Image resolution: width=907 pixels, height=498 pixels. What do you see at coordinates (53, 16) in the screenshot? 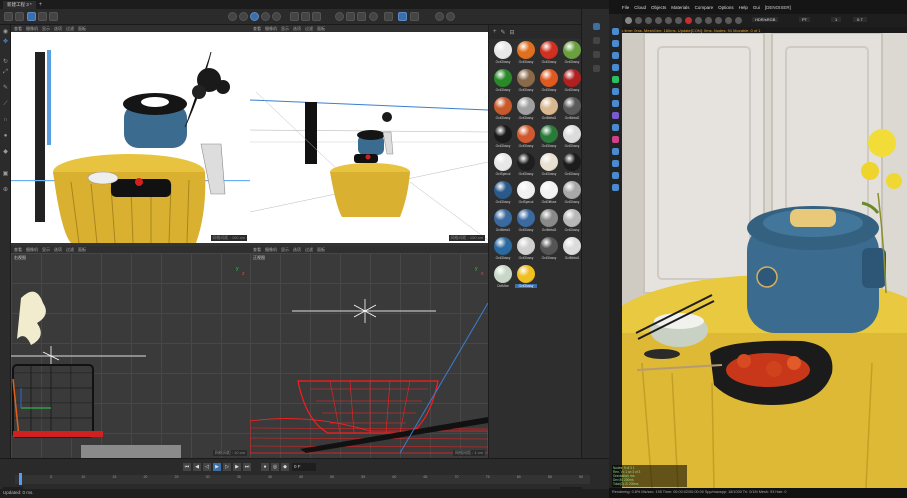
I see `edges-mode-icon` at bounding box center [53, 16].